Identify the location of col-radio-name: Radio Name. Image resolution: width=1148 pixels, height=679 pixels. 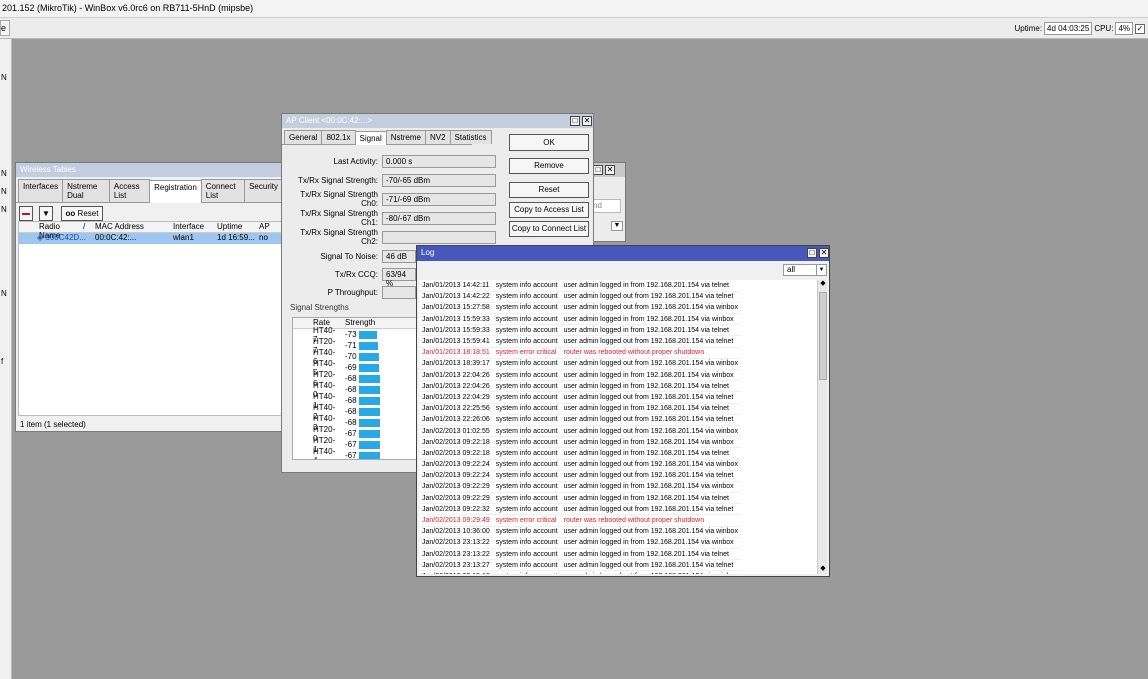
(46, 231).